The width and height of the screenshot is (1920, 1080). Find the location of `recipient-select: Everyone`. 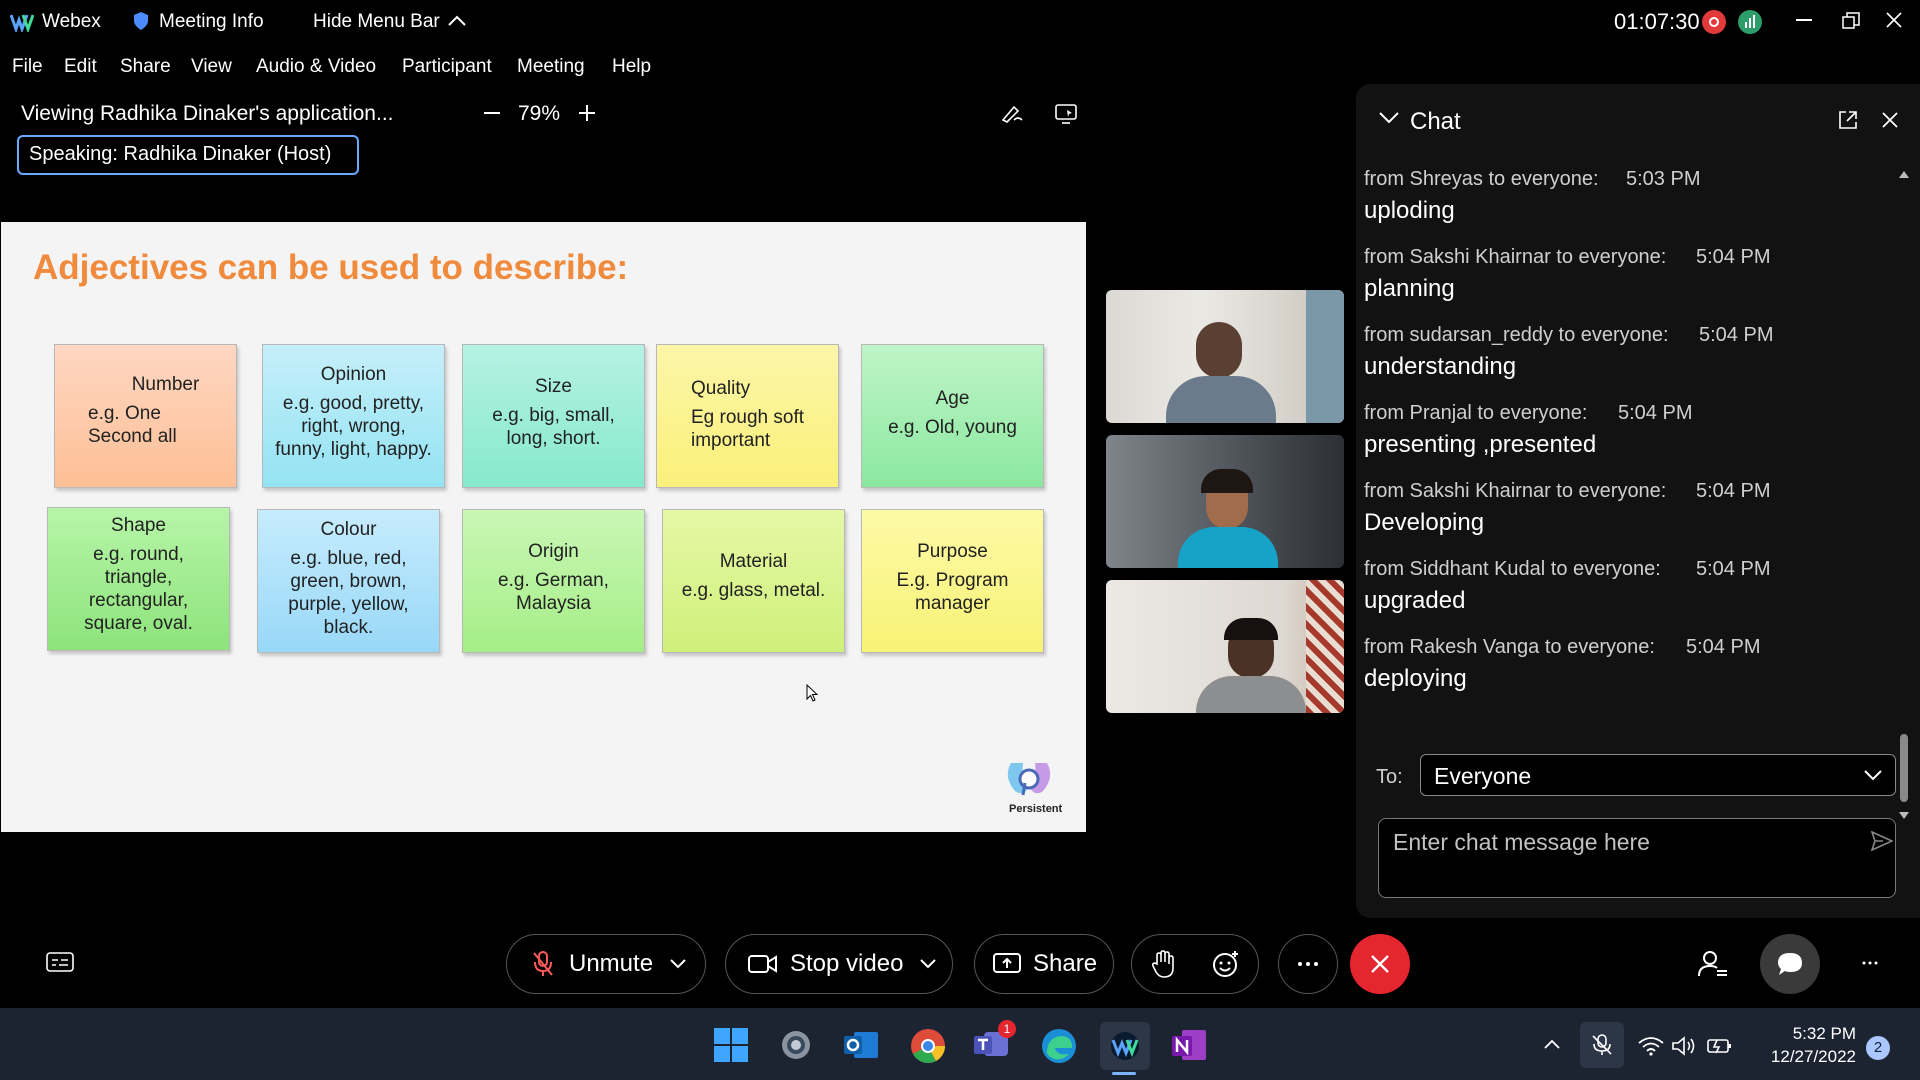

recipient-select: Everyone is located at coordinates (1658, 775).